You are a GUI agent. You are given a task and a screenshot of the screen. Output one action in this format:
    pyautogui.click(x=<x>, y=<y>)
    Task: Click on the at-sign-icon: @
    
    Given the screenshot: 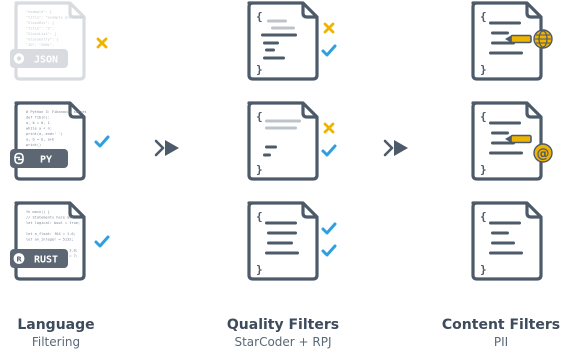 What is the action you would take?
    pyautogui.click(x=543, y=153)
    